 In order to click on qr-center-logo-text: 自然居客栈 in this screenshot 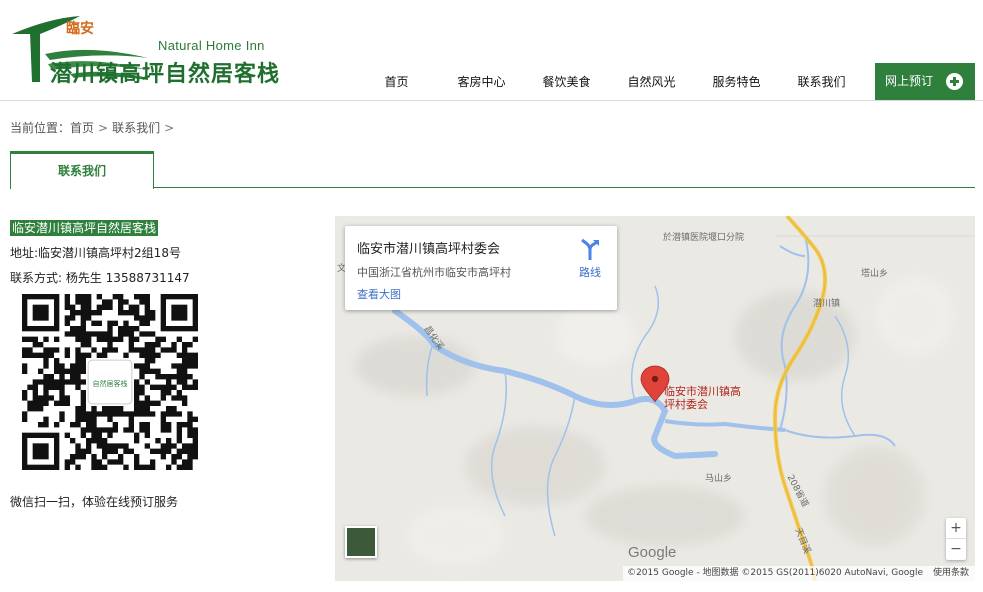, I will do `click(110, 383)`.